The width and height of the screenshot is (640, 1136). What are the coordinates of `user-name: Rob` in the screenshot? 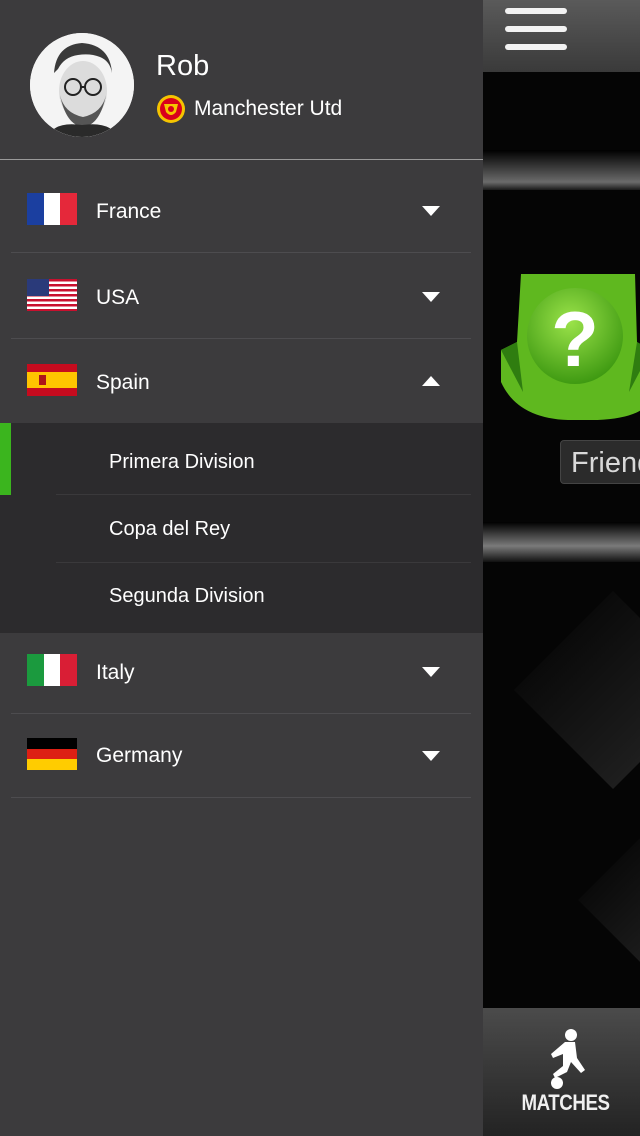 It's located at (183, 66).